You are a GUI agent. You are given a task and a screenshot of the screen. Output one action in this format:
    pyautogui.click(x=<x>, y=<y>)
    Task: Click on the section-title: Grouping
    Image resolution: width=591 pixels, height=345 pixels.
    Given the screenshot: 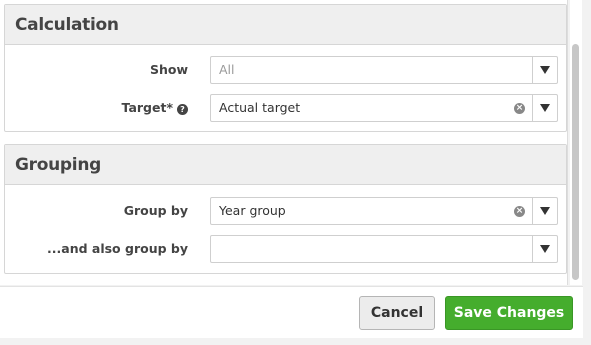 What is the action you would take?
    pyautogui.click(x=58, y=164)
    